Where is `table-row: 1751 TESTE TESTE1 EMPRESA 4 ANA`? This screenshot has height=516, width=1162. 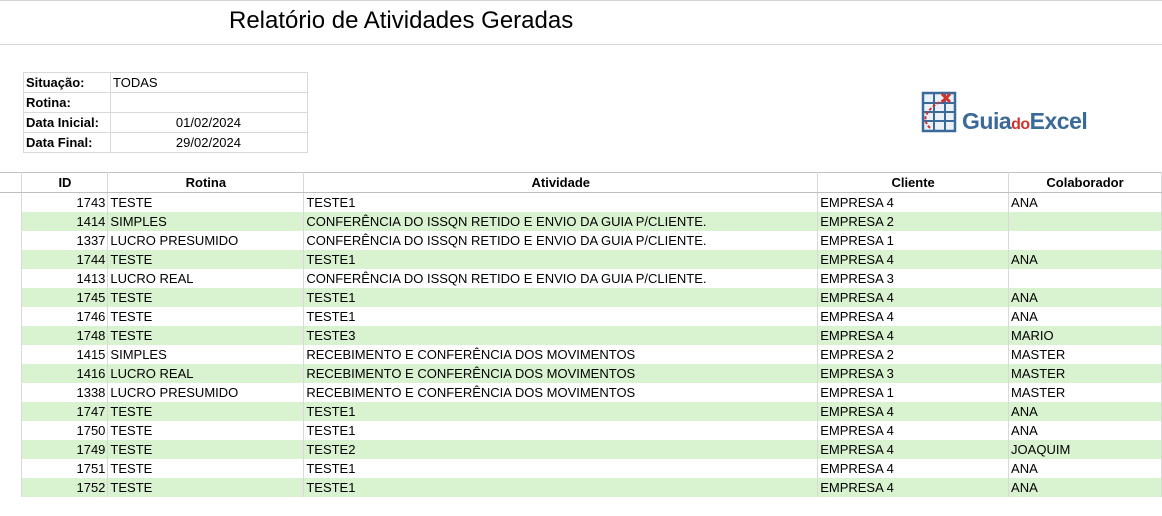
table-row: 1751 TESTE TESTE1 EMPRESA 4 ANA is located at coordinates (581, 468).